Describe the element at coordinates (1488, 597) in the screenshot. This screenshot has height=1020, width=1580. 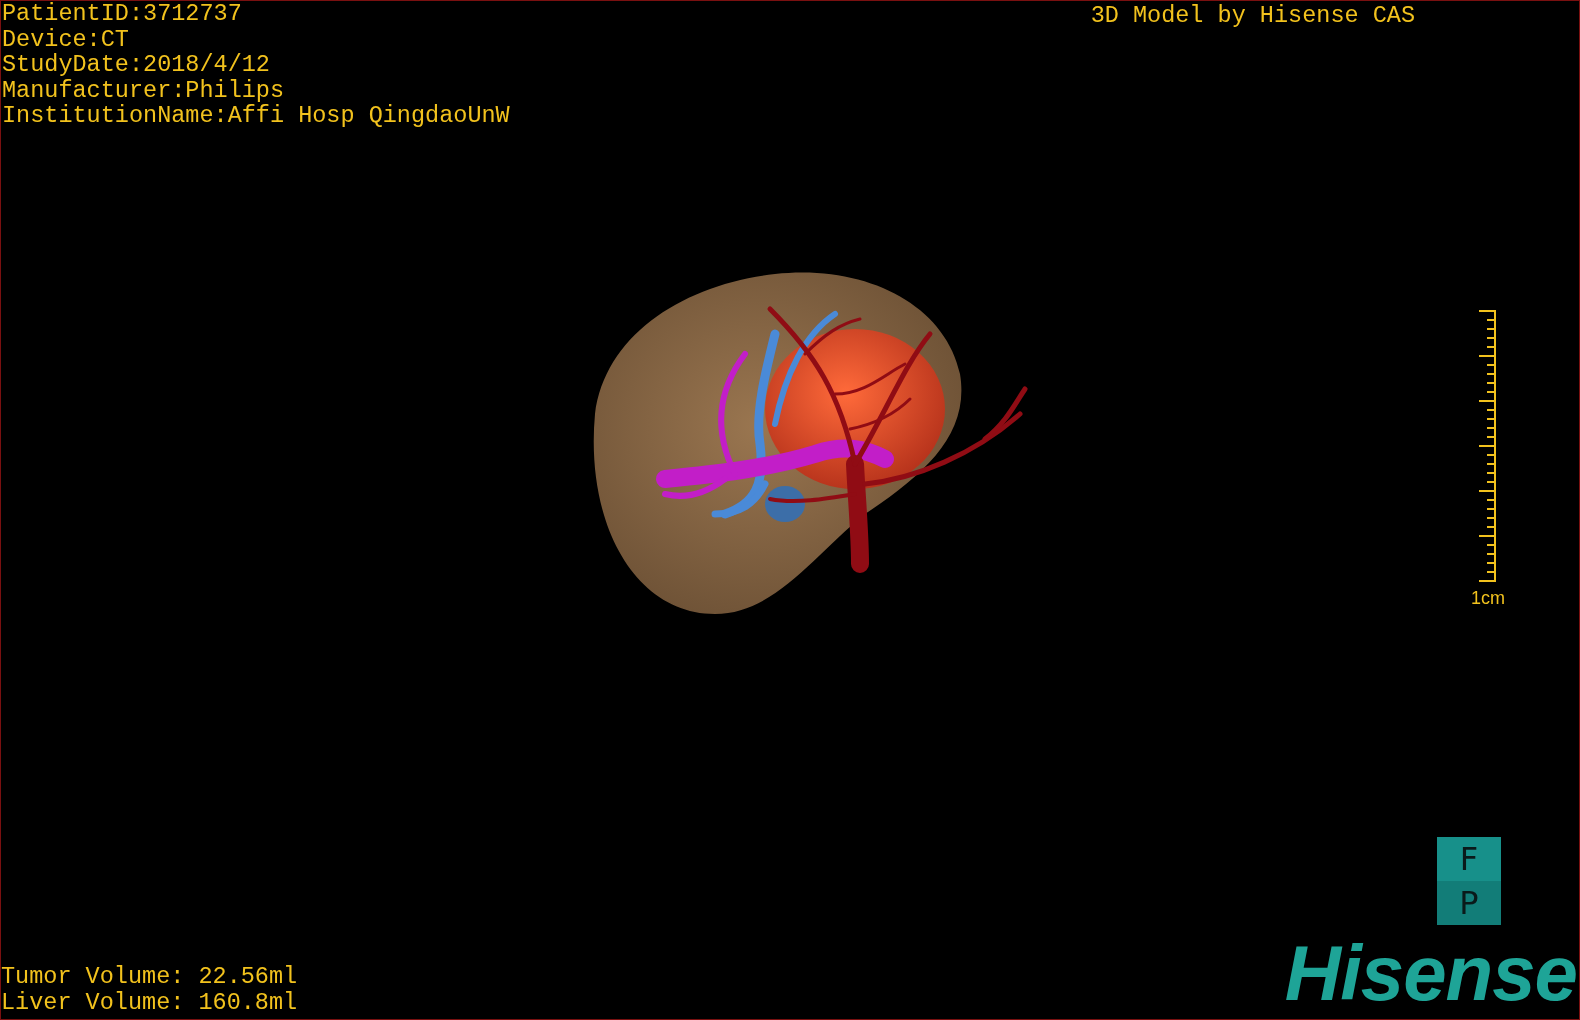
I see `scale-label: 1cm` at that location.